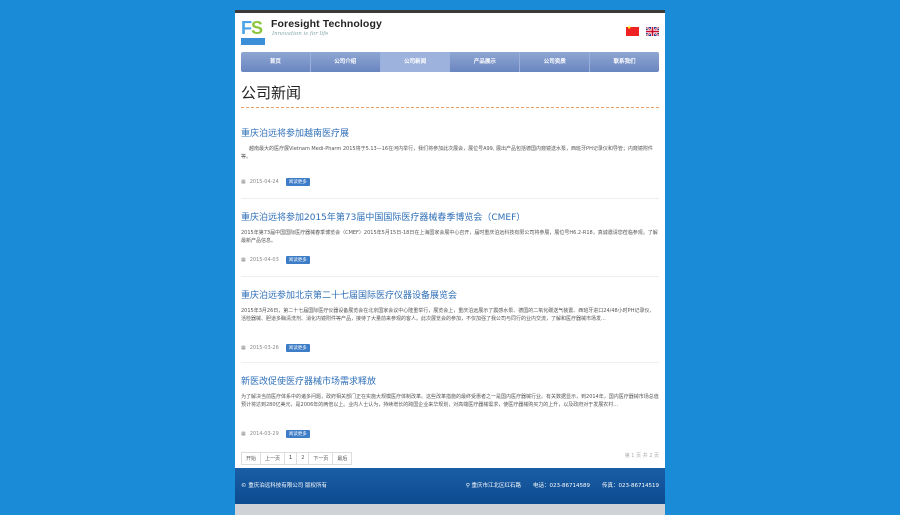  Describe the element at coordinates (271, 93) in the screenshot. I see `page-title: 公司新闻` at that location.